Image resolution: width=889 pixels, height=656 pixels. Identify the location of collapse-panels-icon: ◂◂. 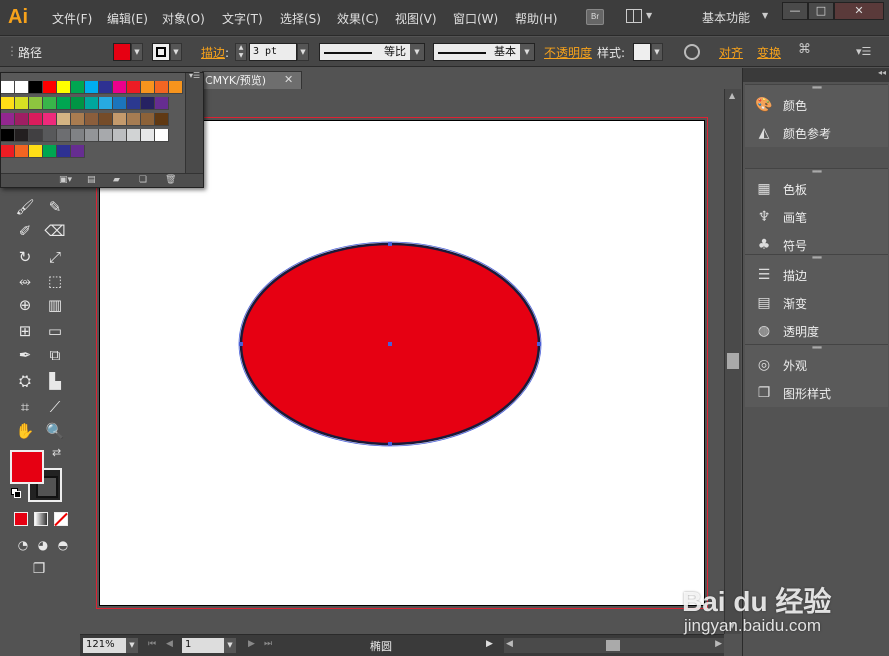
(816, 75).